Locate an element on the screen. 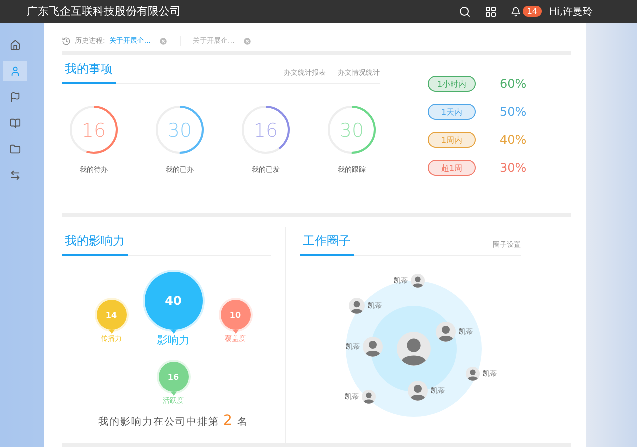 The width and height of the screenshot is (637, 447). section-tab: 我的事项 is located at coordinates (89, 72).